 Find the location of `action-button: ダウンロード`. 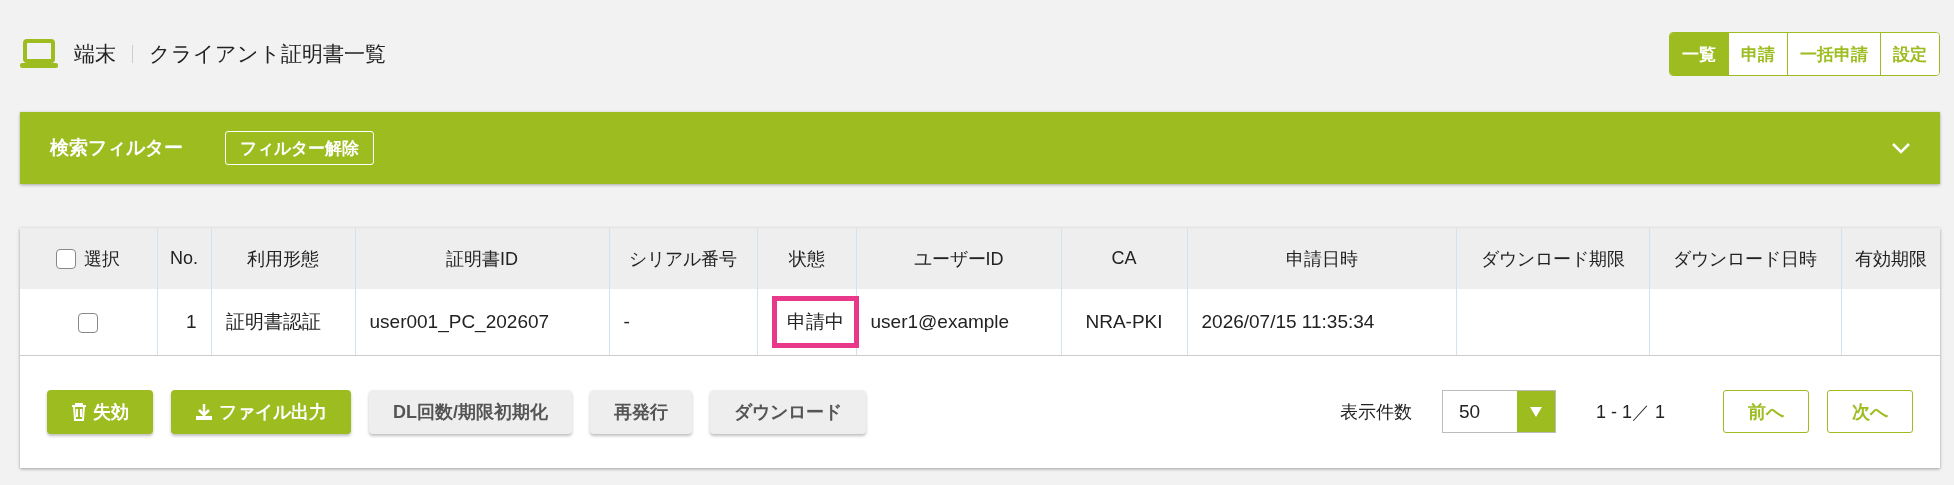

action-button: ダウンロード is located at coordinates (788, 411).